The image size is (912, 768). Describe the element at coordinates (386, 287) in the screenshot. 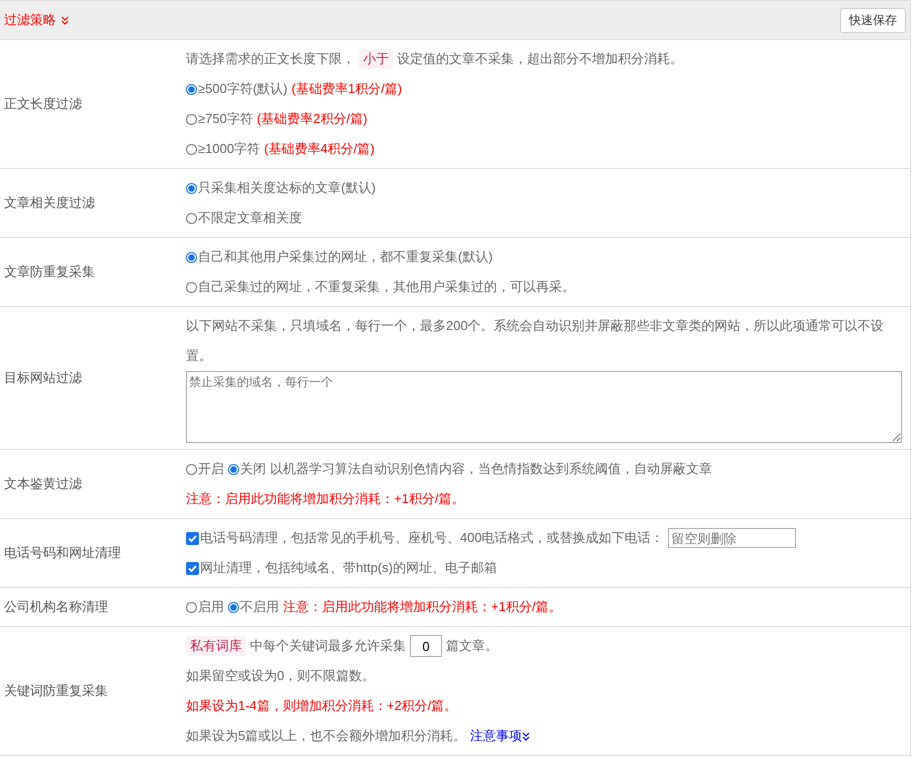

I see `radio-label: 自己采集过的网址，不重复采集，其他用户采集过的，可以再采。` at that location.